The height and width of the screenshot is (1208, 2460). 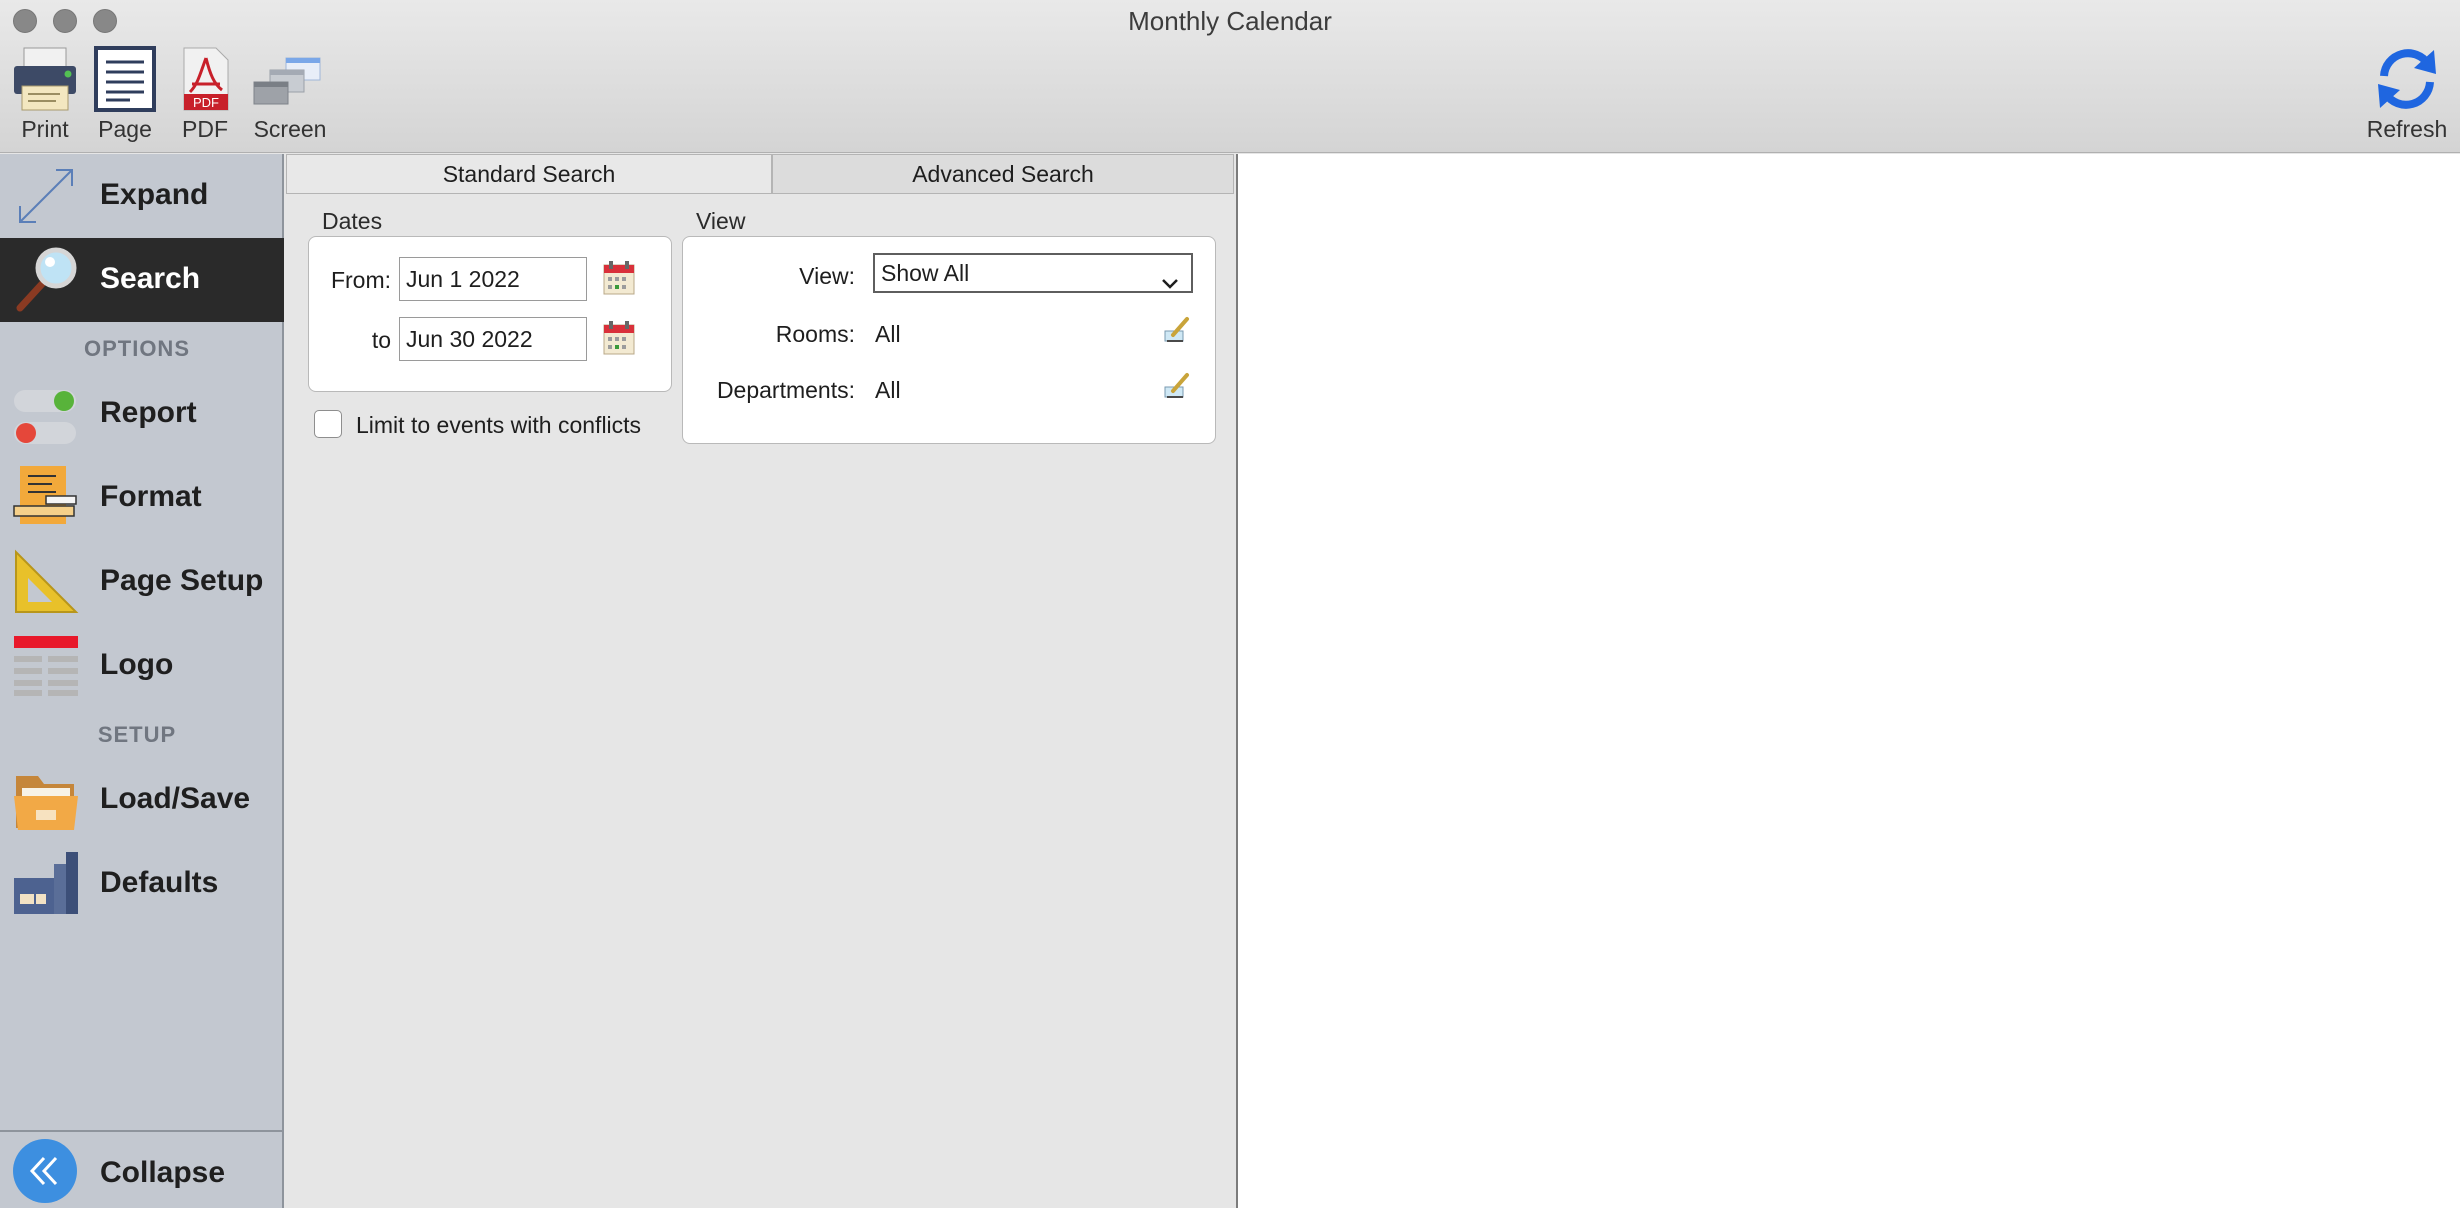 I want to click on chevron-down-icon, so click(x=1170, y=283).